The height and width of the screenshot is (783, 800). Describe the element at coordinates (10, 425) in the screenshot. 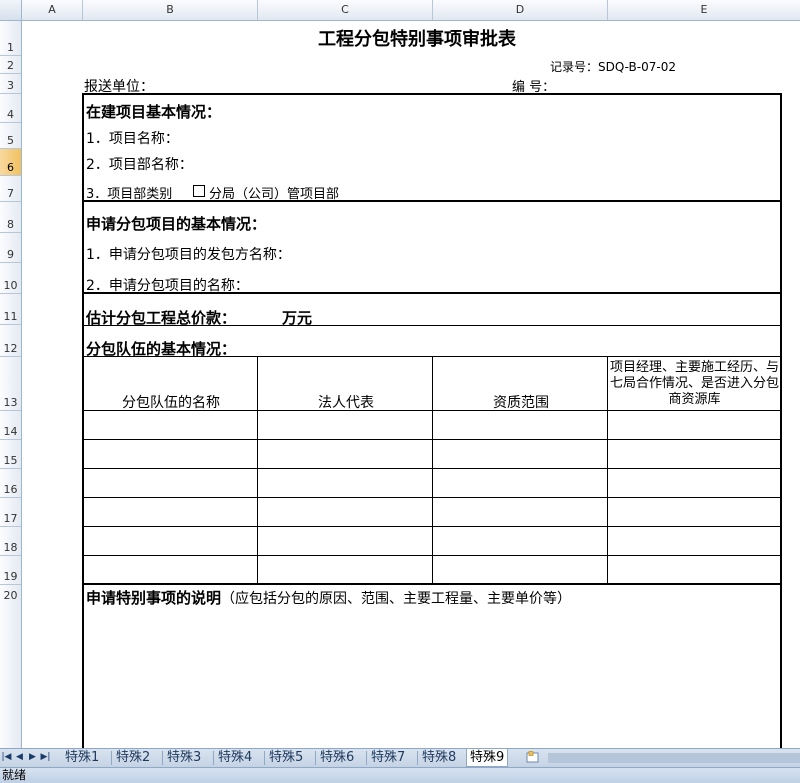

I see `row-header-14: 14` at that location.